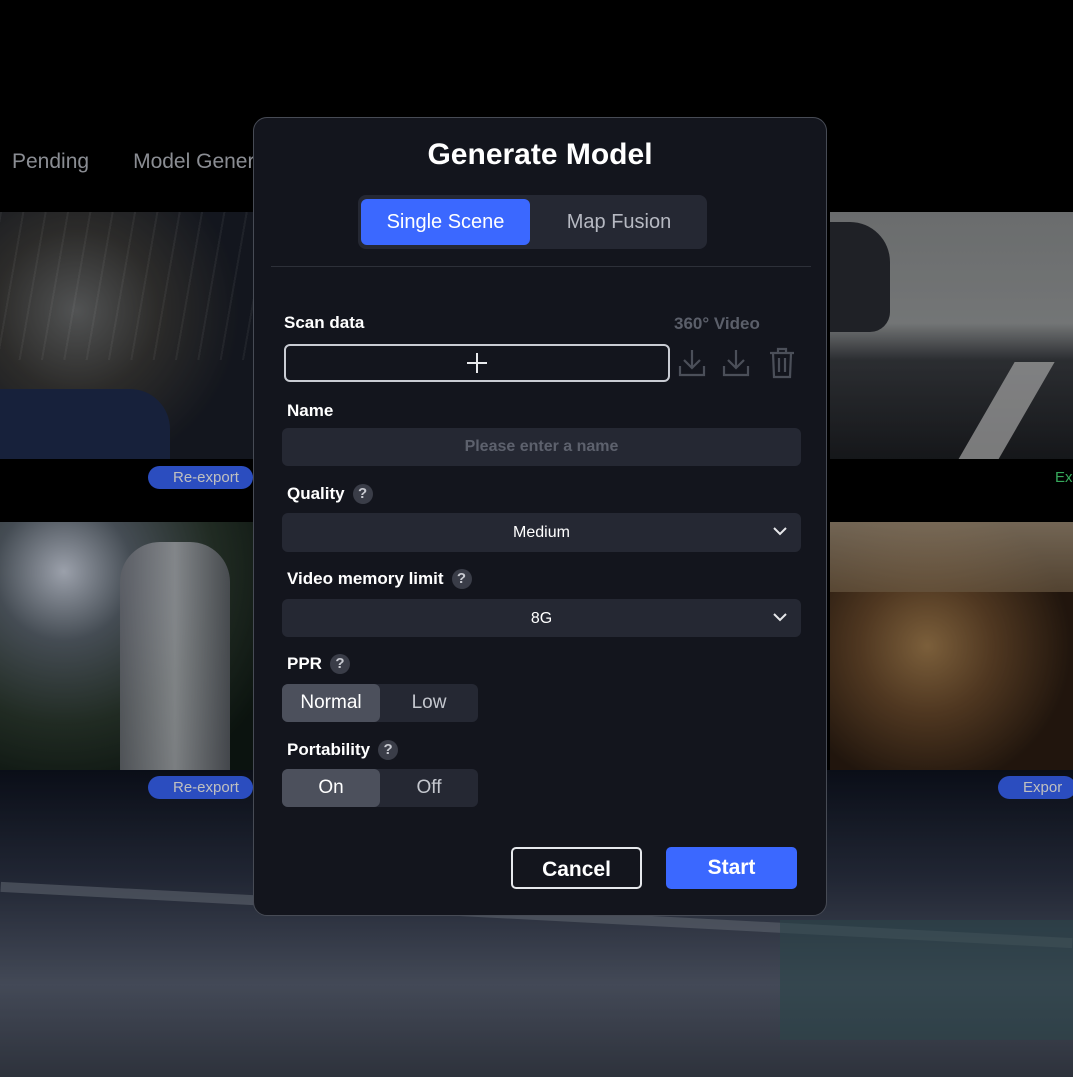 This screenshot has height=1077, width=1073. What do you see at coordinates (429, 788) in the screenshot?
I see `portability-option-off: Off` at bounding box center [429, 788].